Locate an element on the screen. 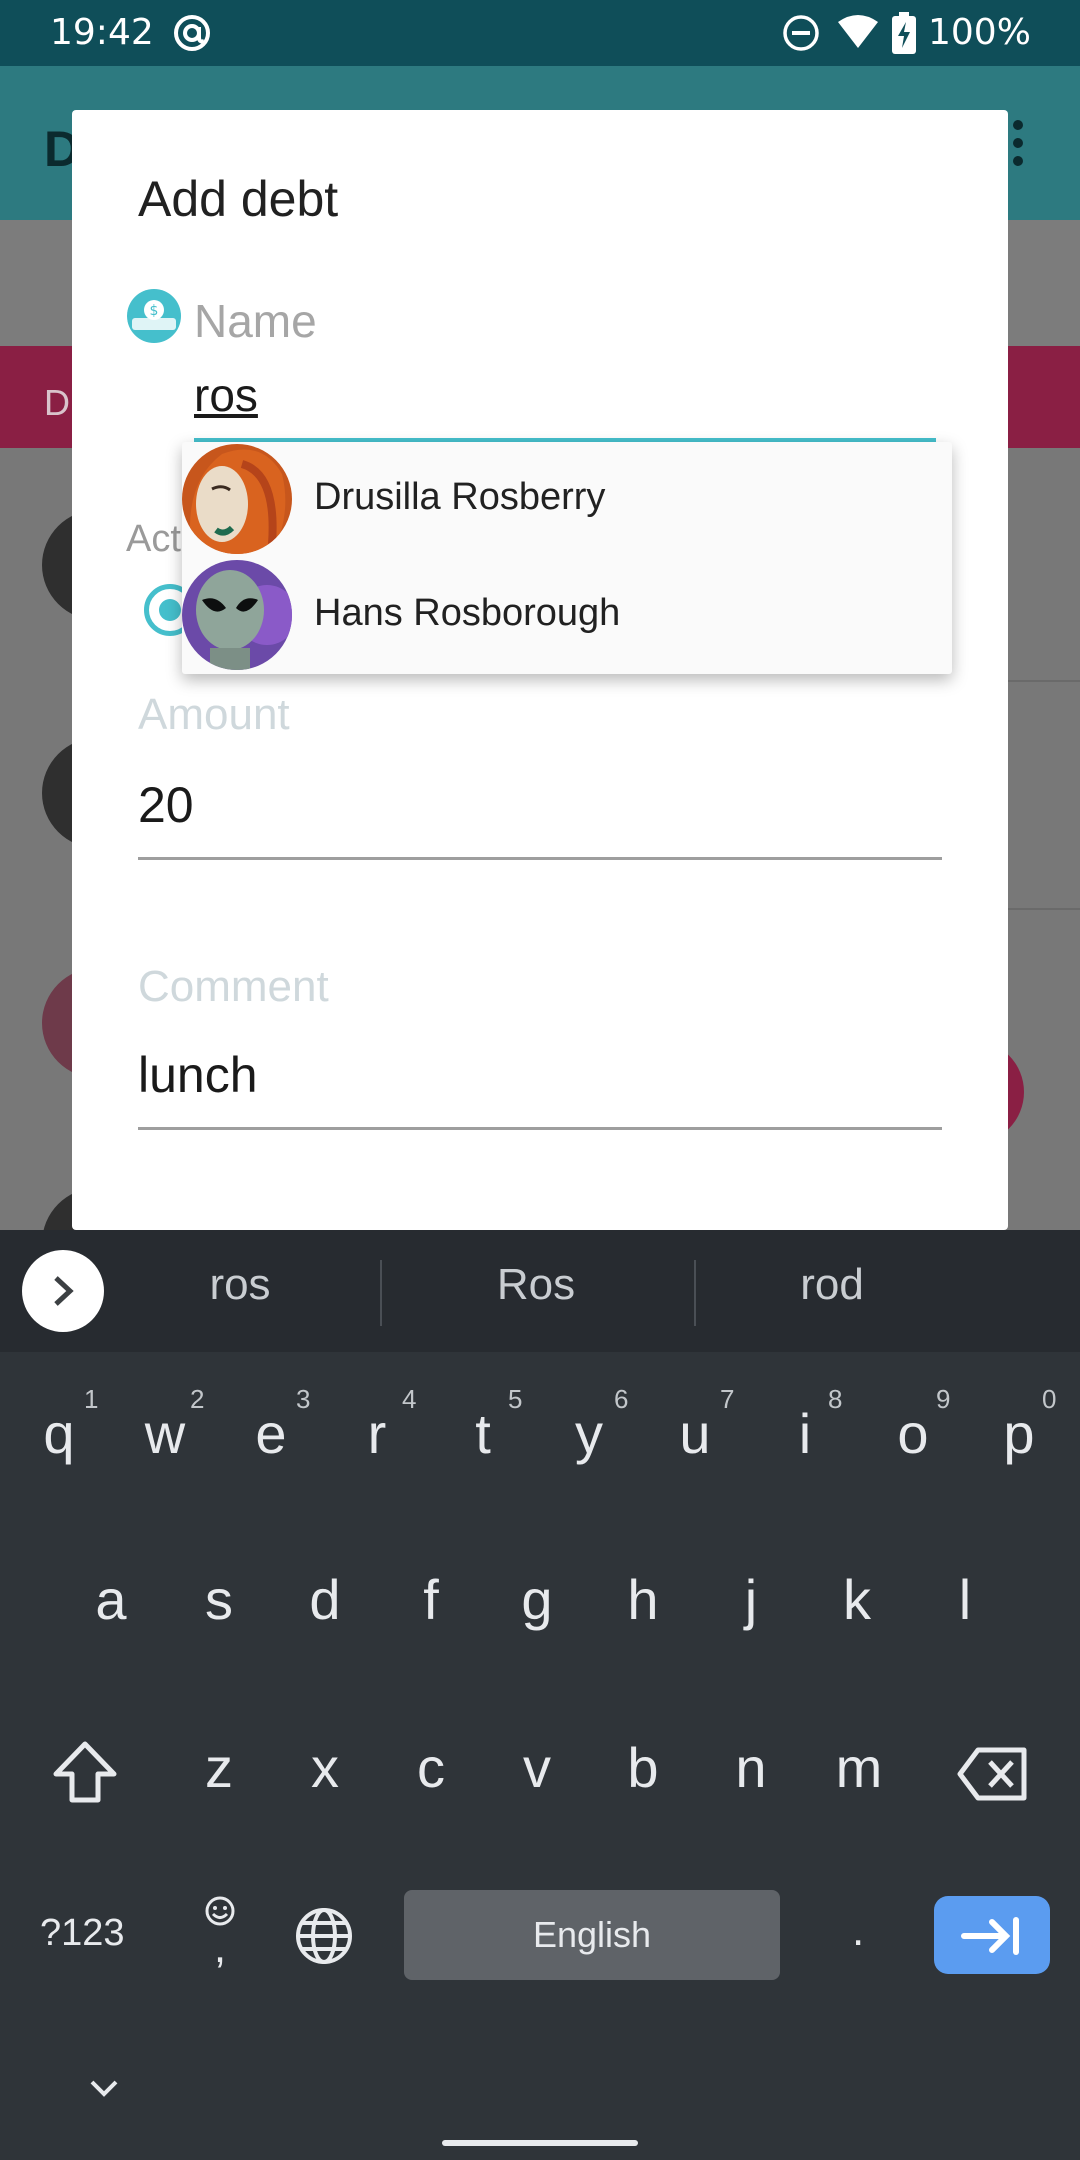 The height and width of the screenshot is (2160, 1080). keyboard-suggestion-bar: ros Ros rod is located at coordinates (540, 1291).